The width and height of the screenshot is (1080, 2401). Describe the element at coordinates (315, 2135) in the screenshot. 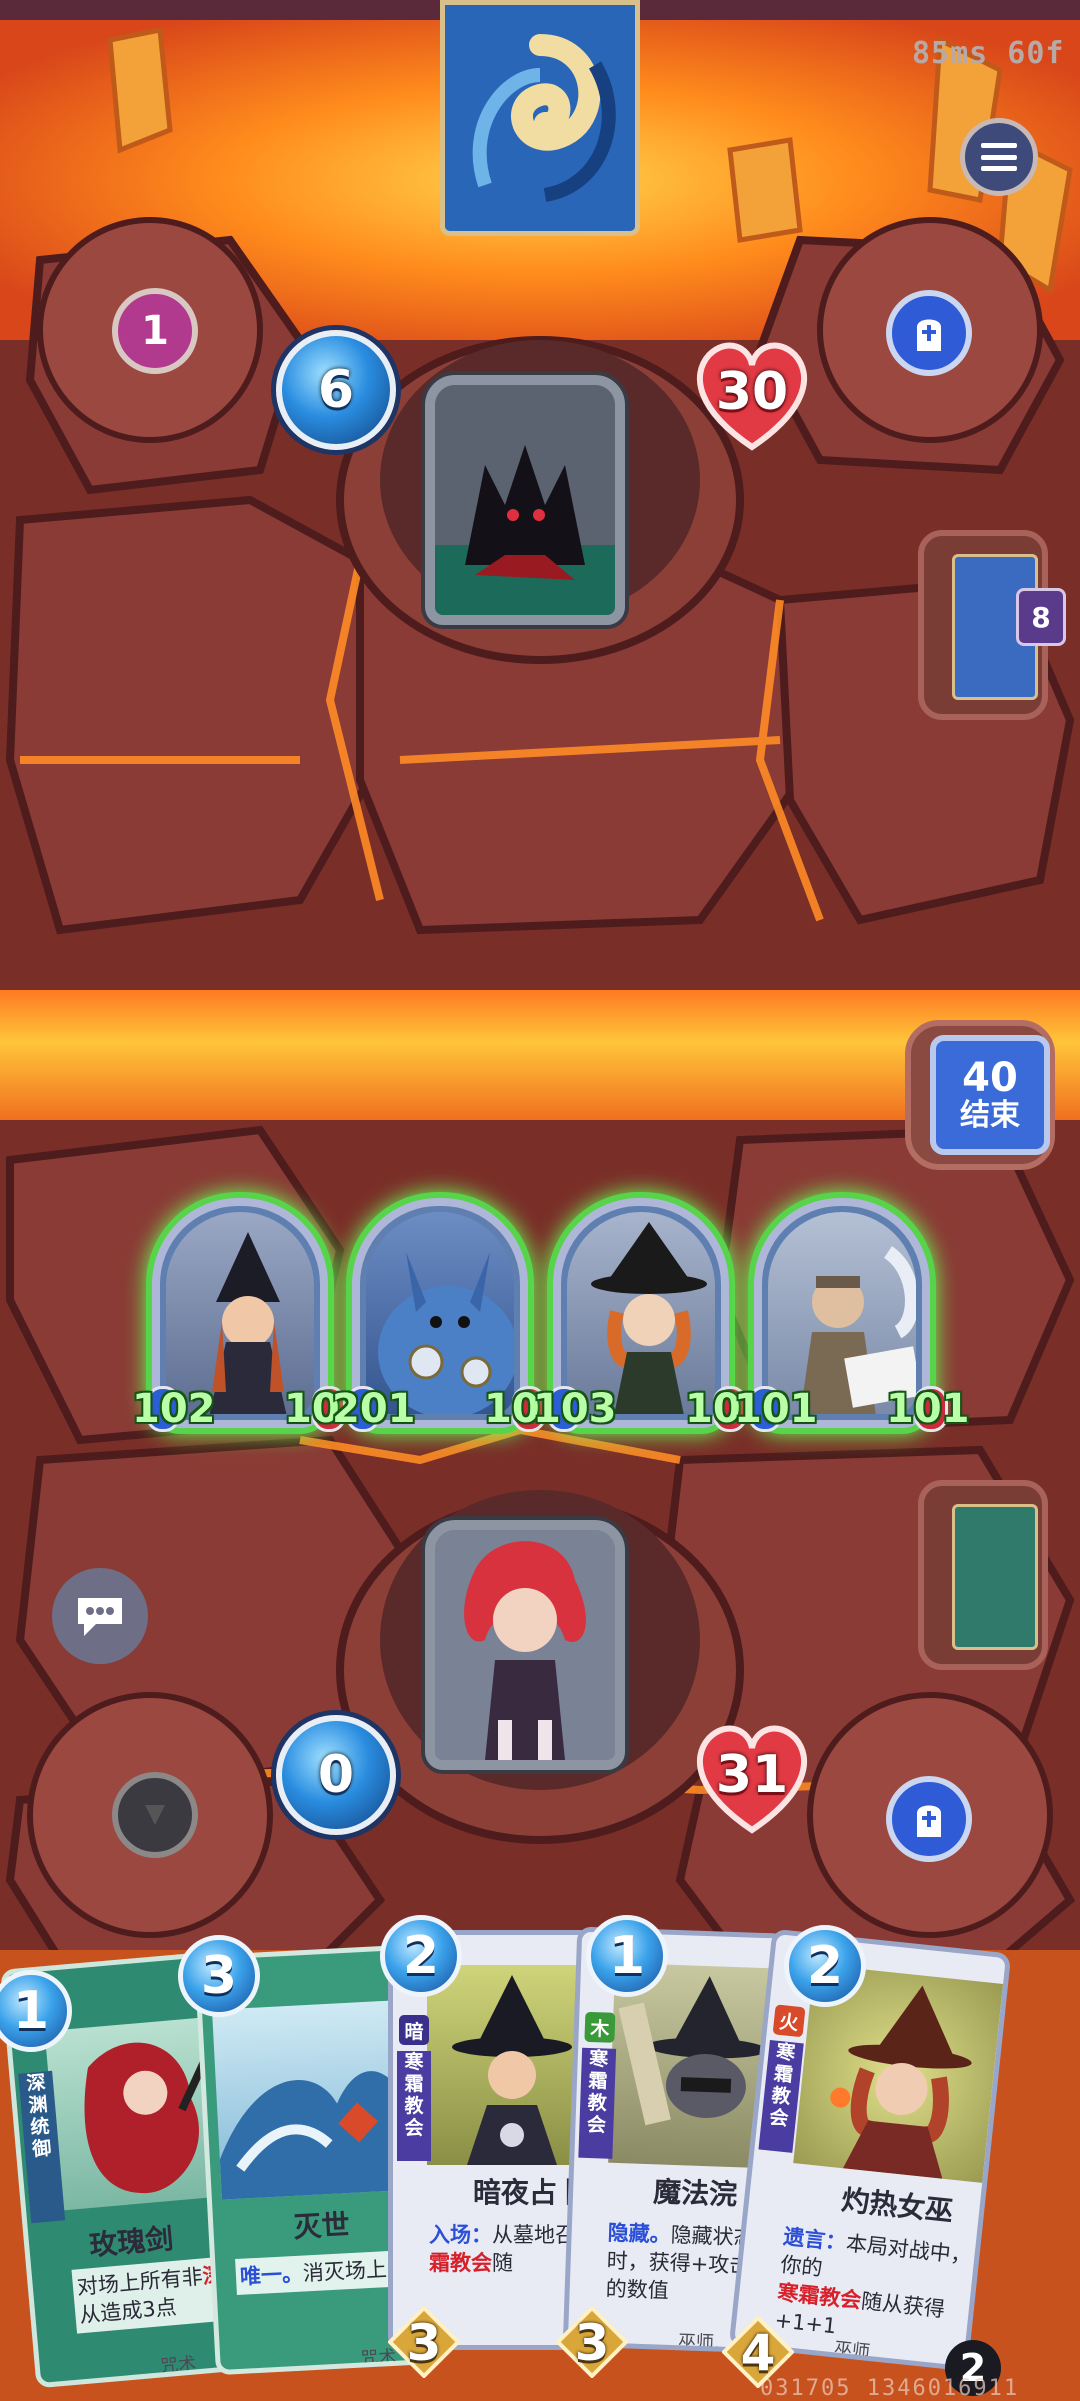

I see `tidal-wave-icon` at that location.